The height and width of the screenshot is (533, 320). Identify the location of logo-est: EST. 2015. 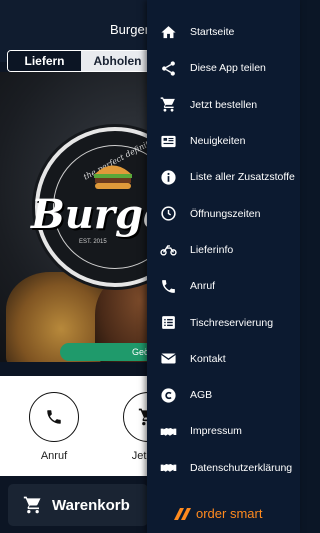
(93, 242).